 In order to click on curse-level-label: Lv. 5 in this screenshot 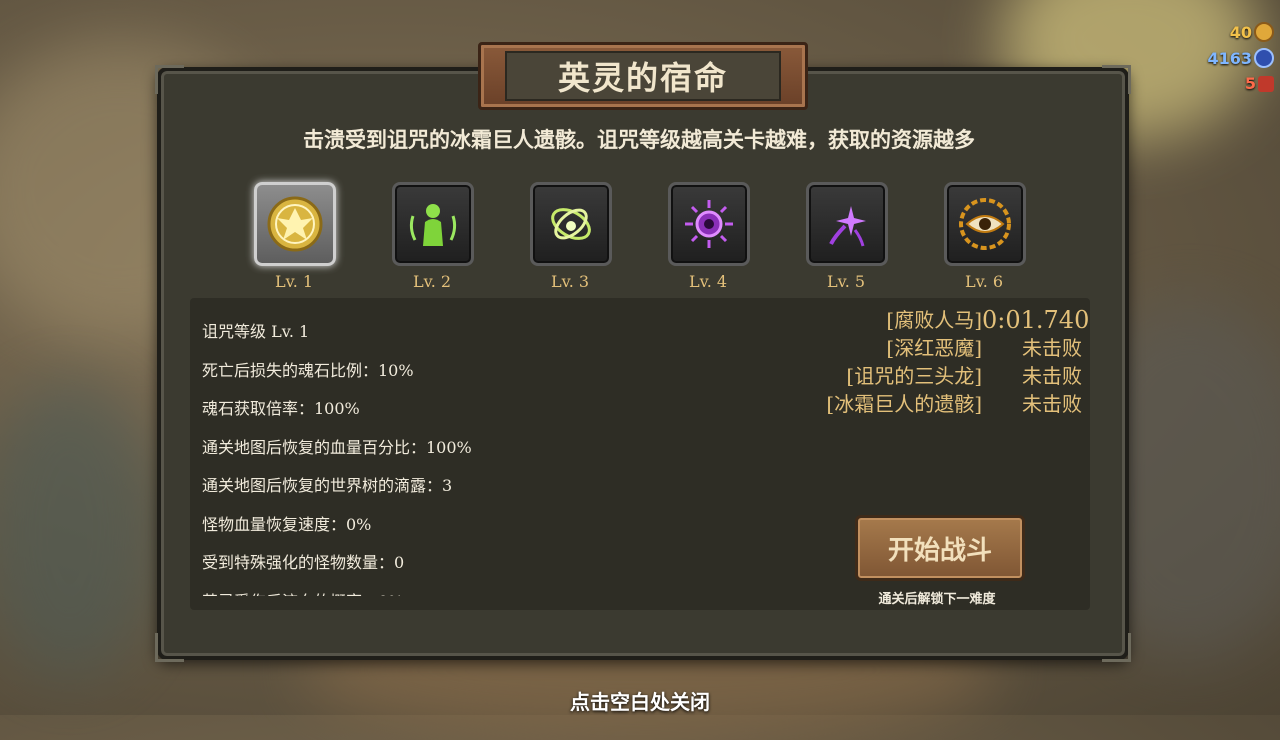, I will do `click(846, 281)`.